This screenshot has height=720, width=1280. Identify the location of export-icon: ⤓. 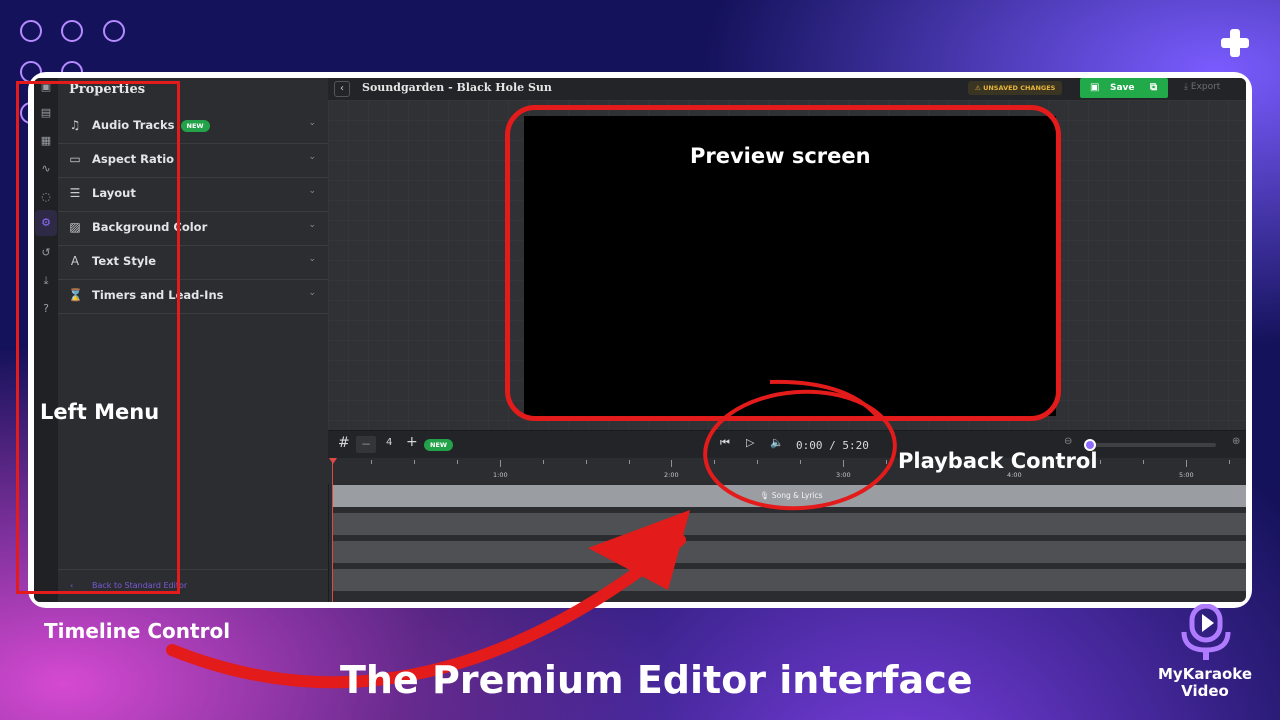
(1187, 87).